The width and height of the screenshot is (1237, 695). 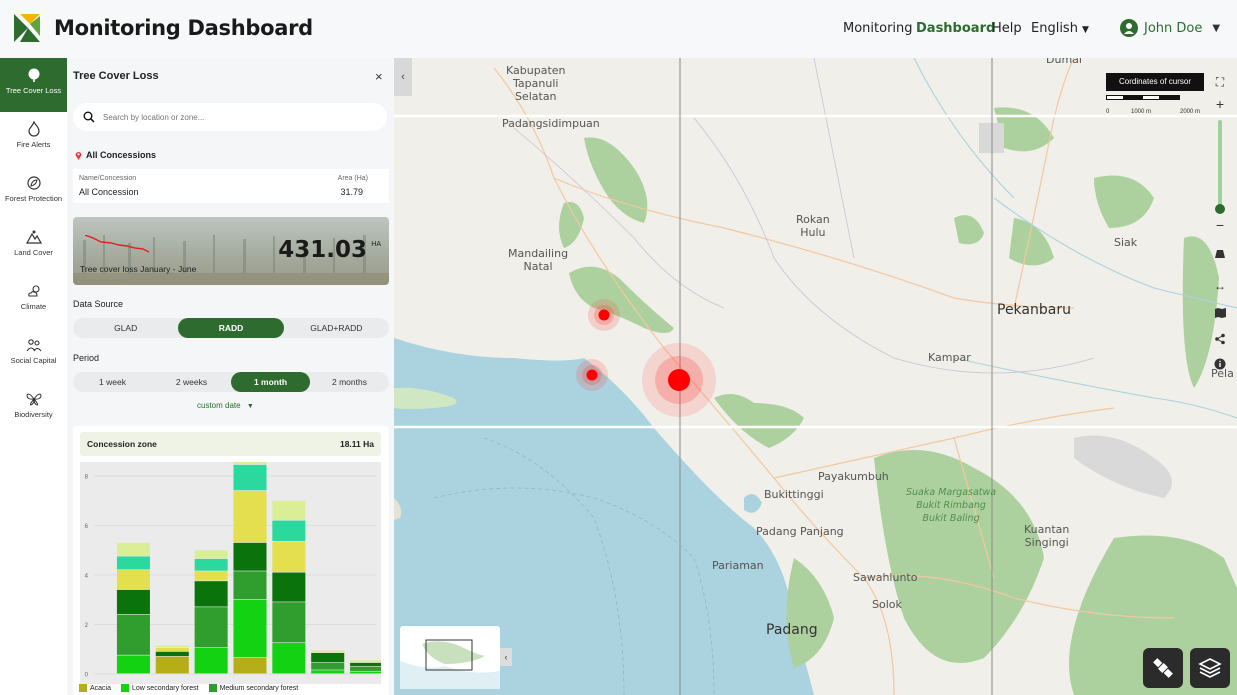 I want to click on fullscreen-icon: ⛶, so click(x=1220, y=82).